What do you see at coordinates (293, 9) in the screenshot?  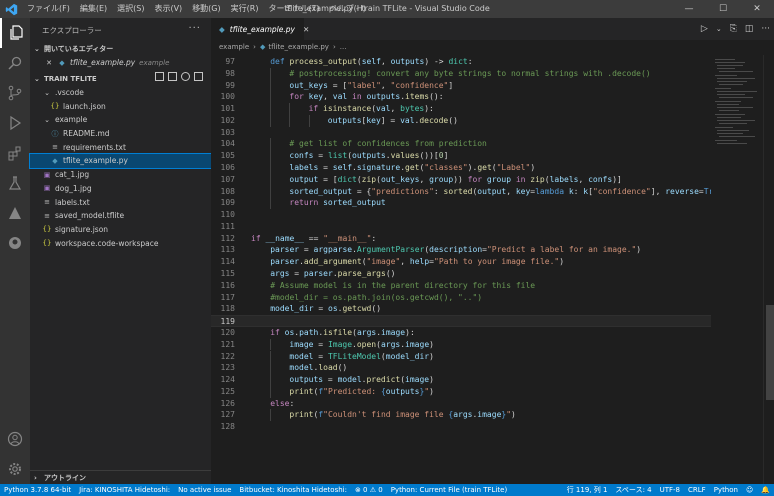 I see `menu-item: ターミナル(T)` at bounding box center [293, 9].